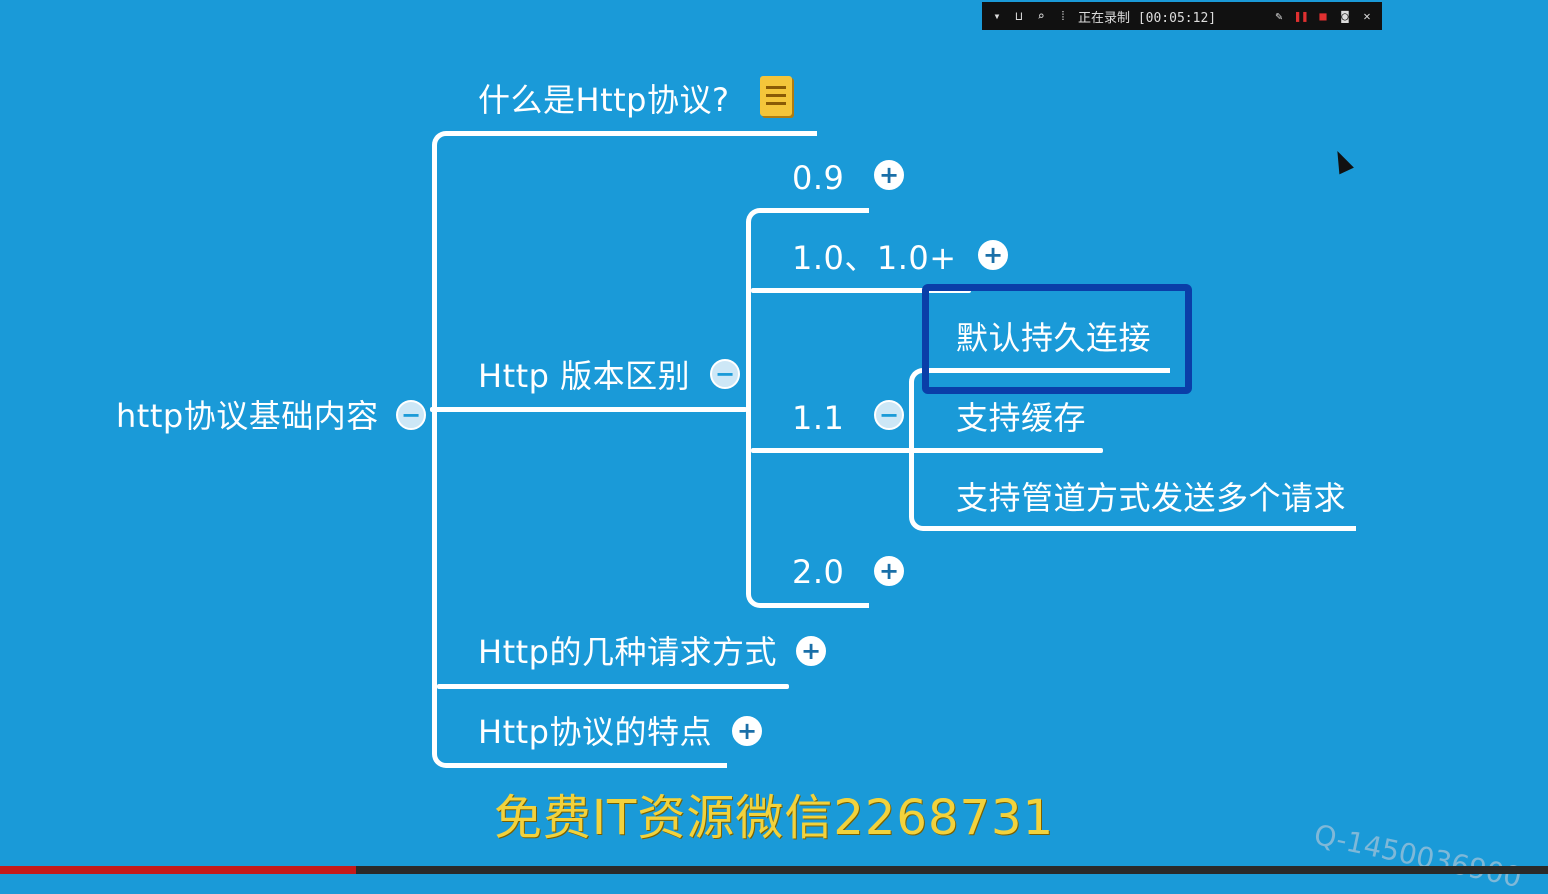 This screenshot has height=894, width=1548. Describe the element at coordinates (776, 96) in the screenshot. I see `note-icon` at that location.